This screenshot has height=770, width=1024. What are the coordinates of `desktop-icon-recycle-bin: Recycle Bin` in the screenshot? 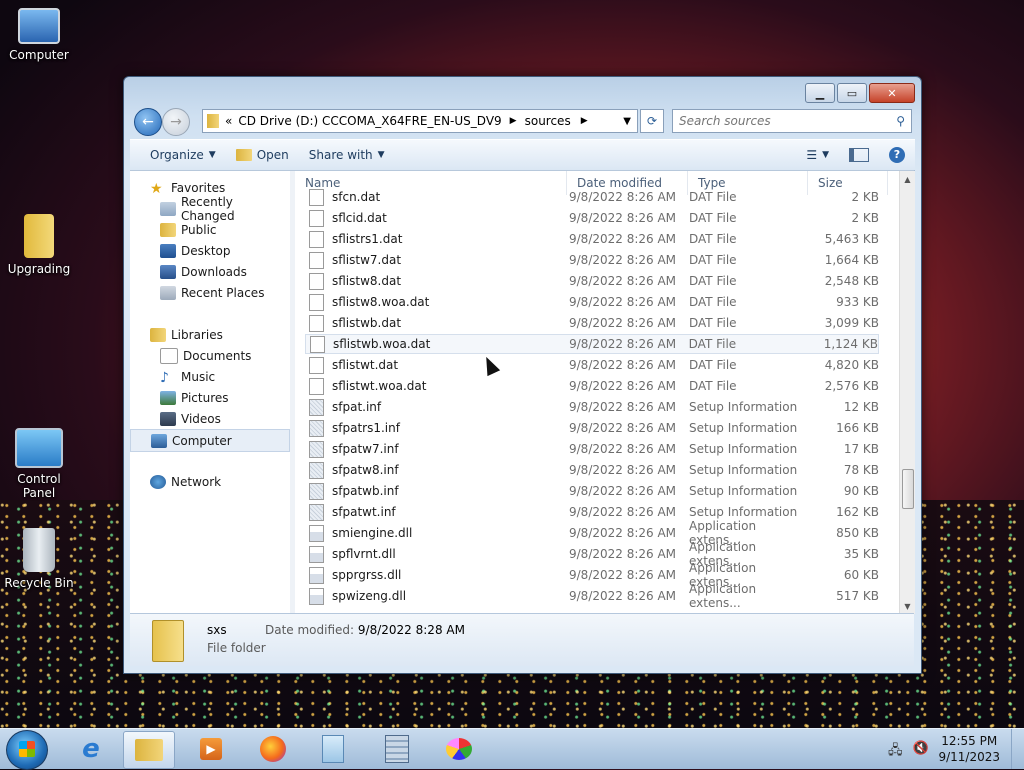 It's located at (39, 559).